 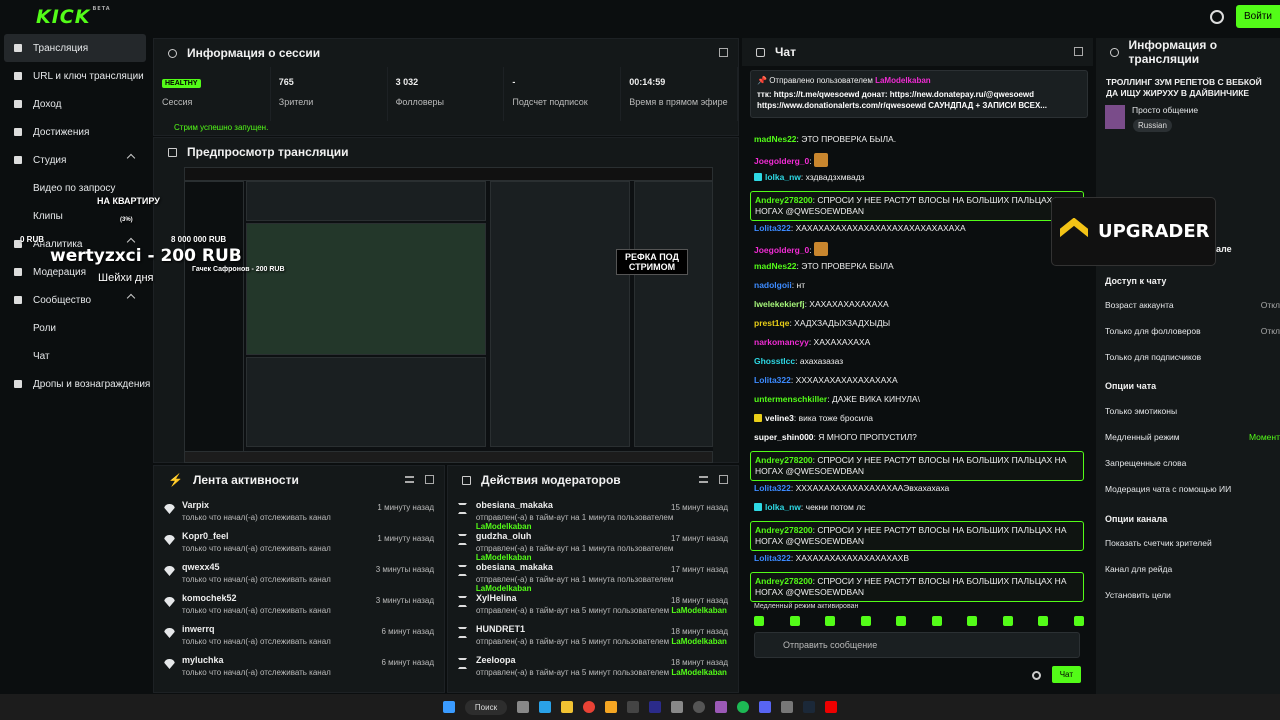 What do you see at coordinates (1192, 357) in the screenshot?
I see `setting-row: Только для подписчиков` at bounding box center [1192, 357].